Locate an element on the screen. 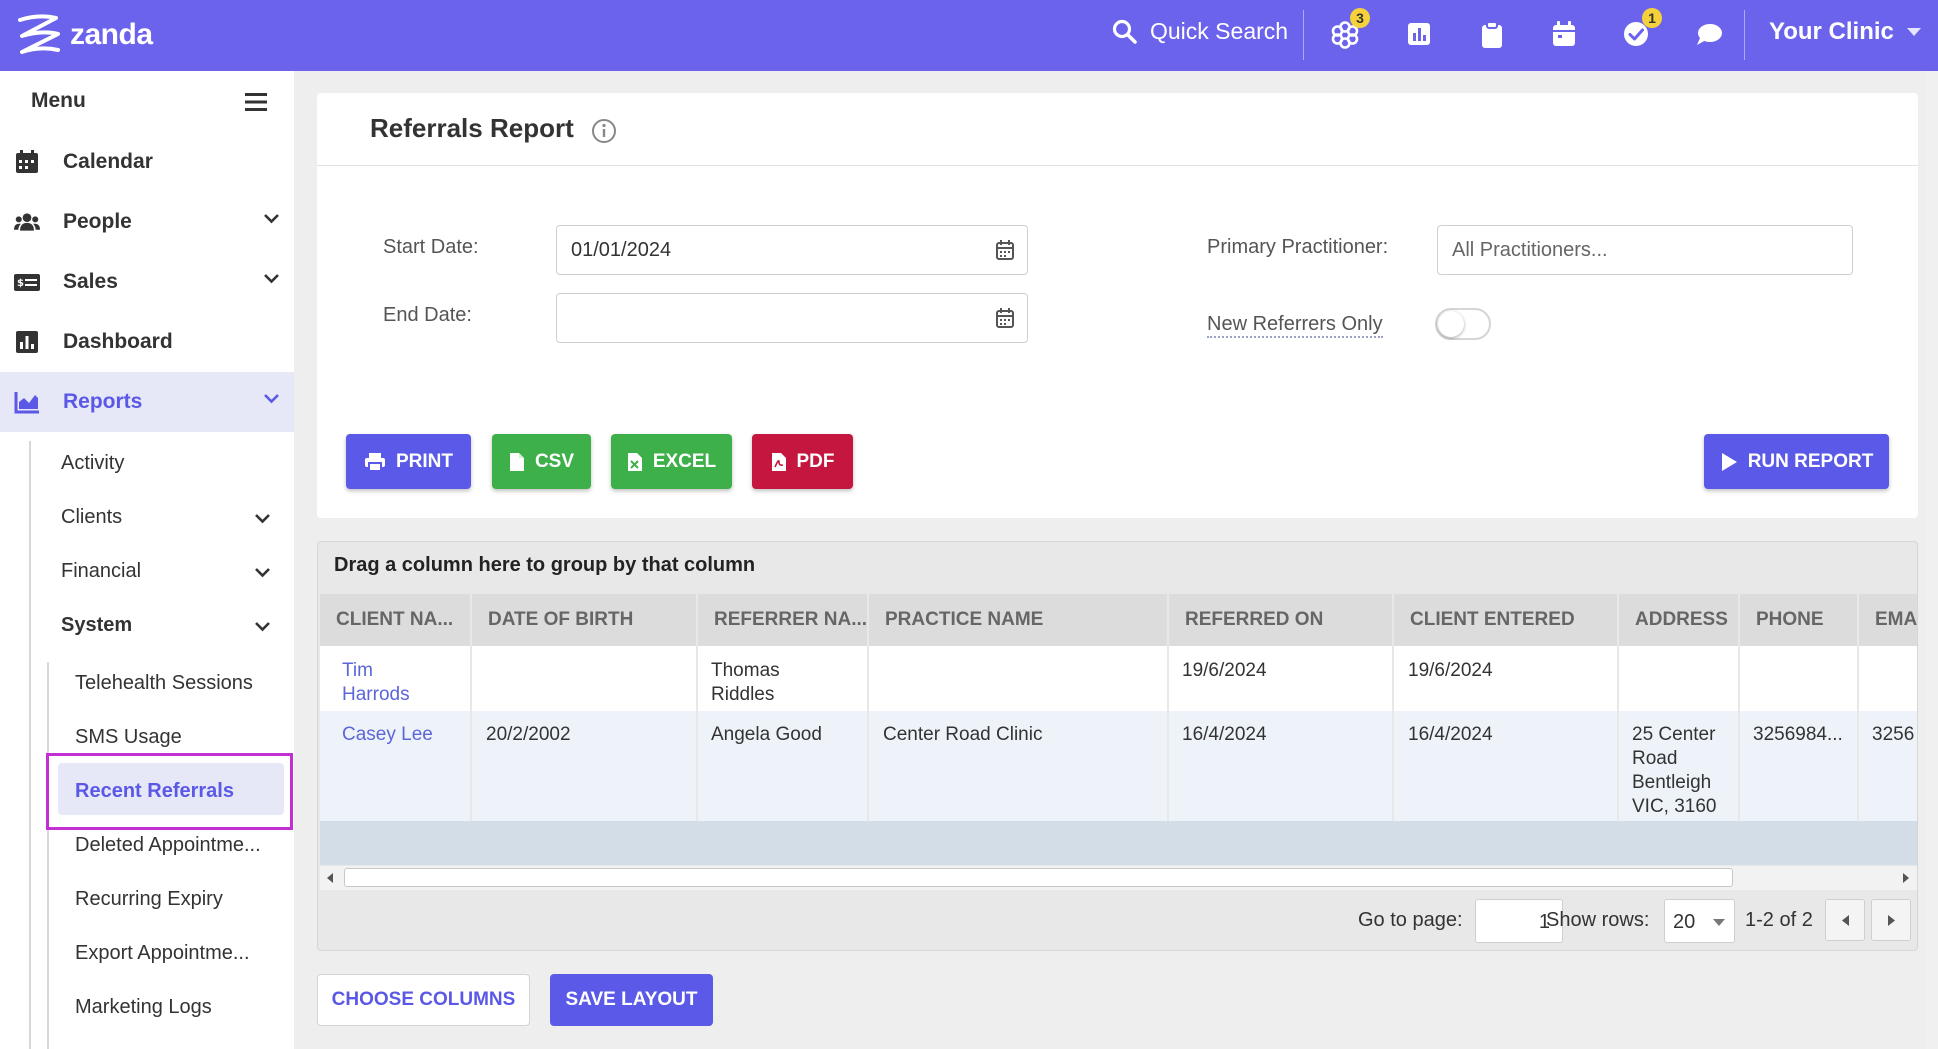  page-scrollbar is located at coordinates (1932, 560).